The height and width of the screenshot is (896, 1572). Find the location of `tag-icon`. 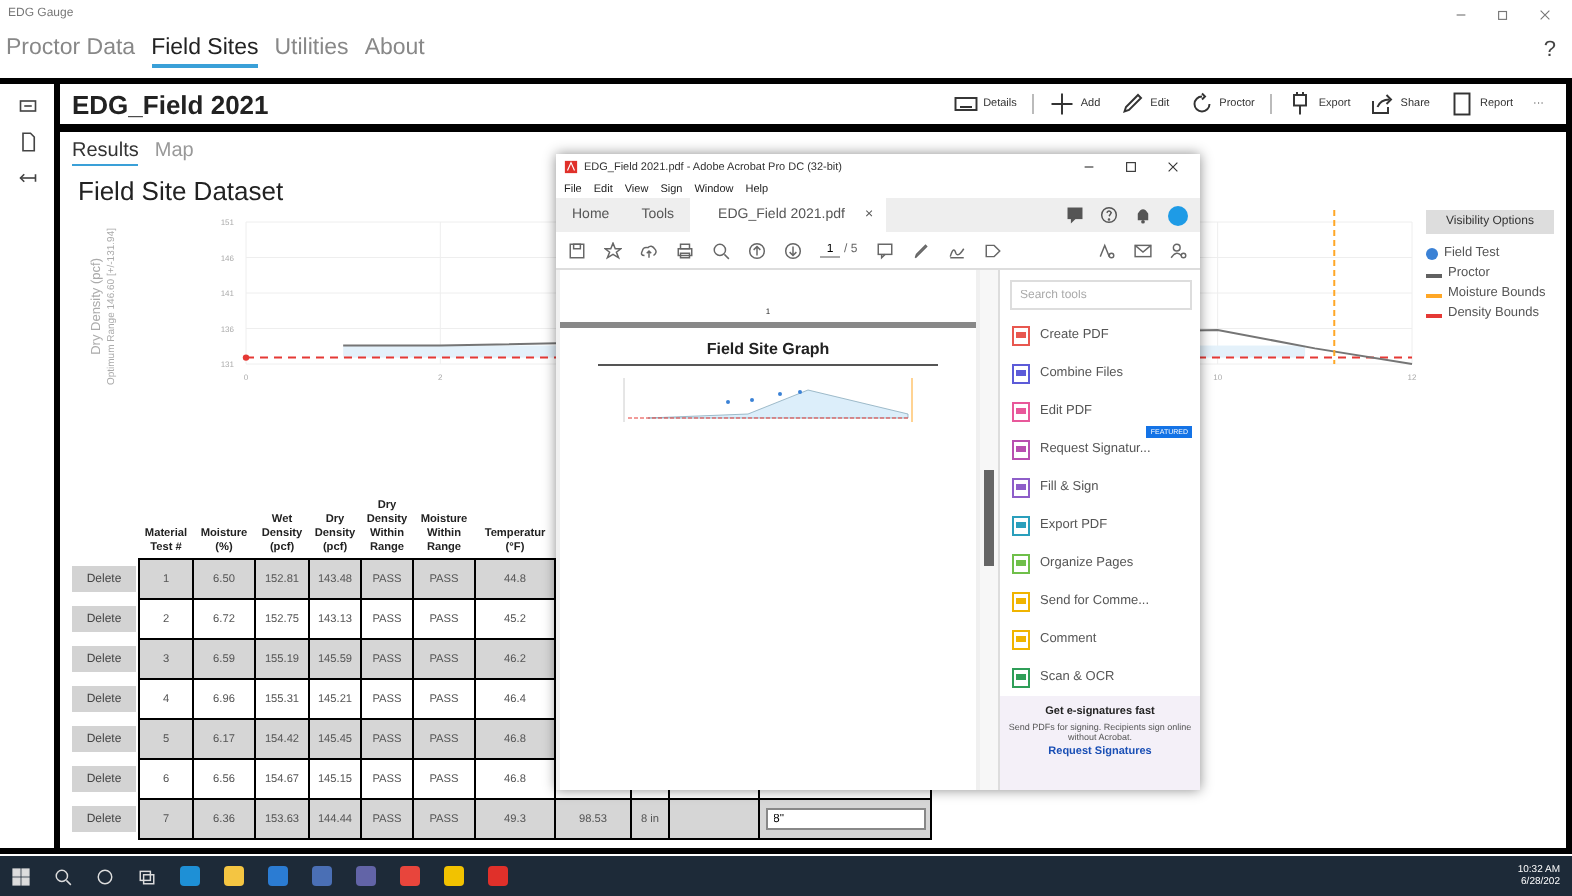

tag-icon is located at coordinates (992, 250).